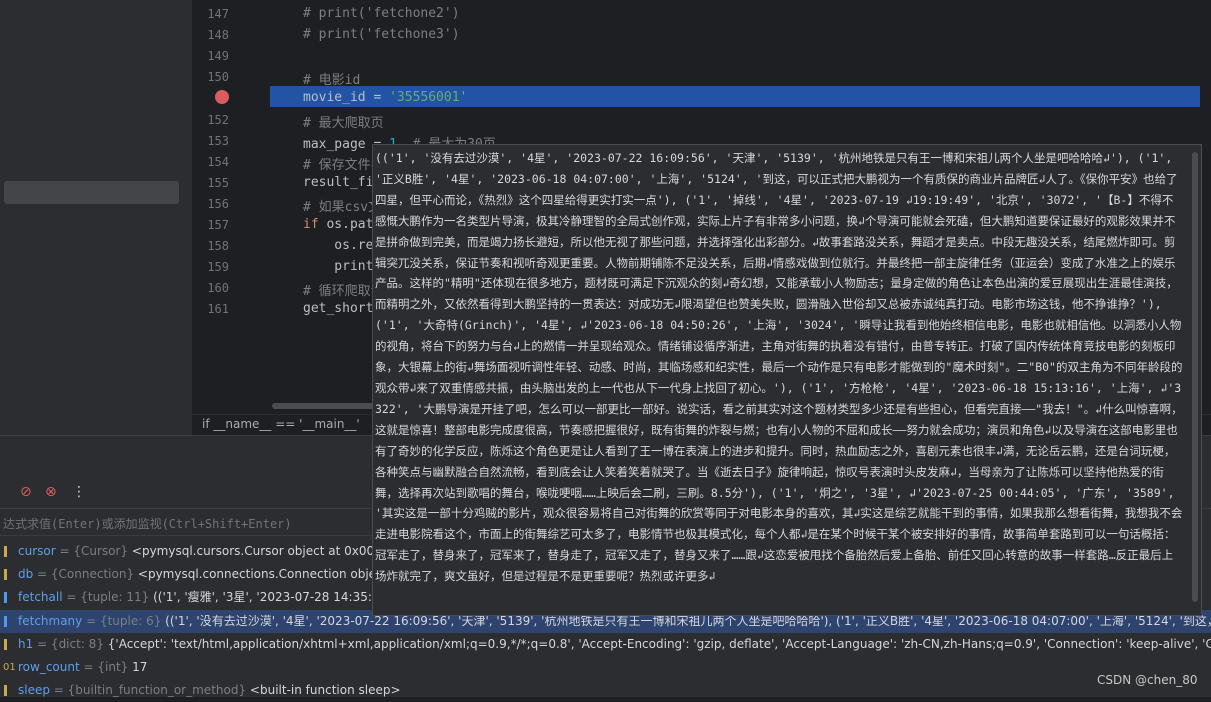 Image resolution: width=1211 pixels, height=702 pixels. I want to click on line-number: 159, so click(210, 267).